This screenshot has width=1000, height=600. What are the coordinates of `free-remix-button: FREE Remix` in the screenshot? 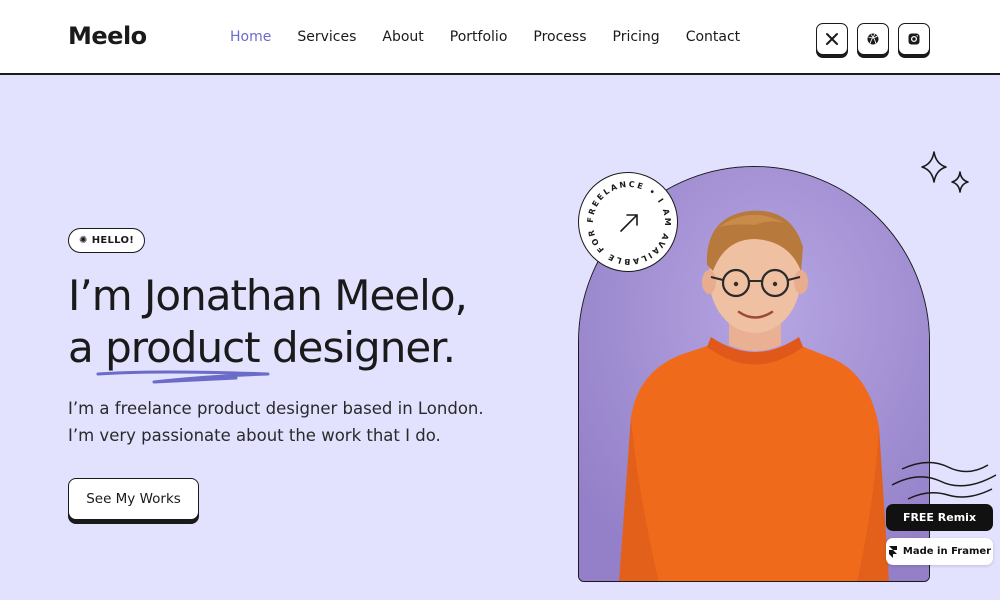 It's located at (939, 517).